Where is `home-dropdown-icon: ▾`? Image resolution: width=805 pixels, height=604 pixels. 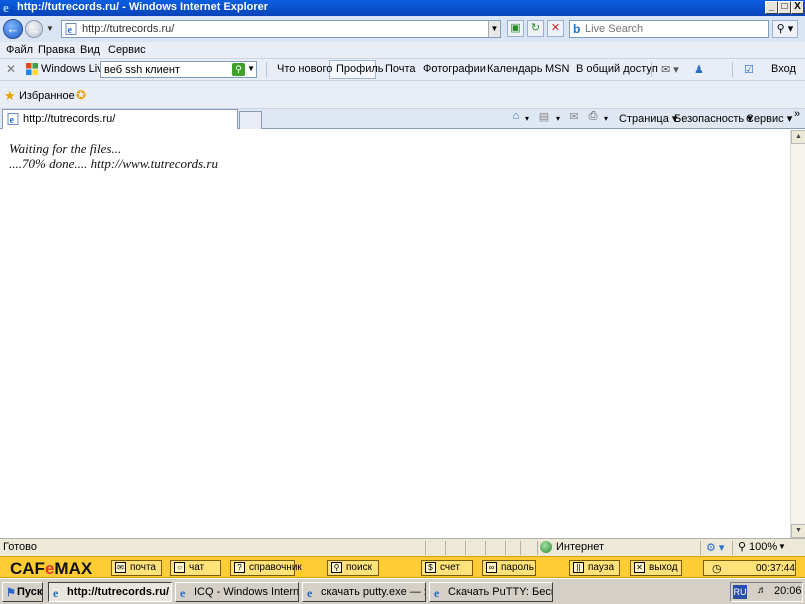 home-dropdown-icon: ▾ is located at coordinates (527, 118).